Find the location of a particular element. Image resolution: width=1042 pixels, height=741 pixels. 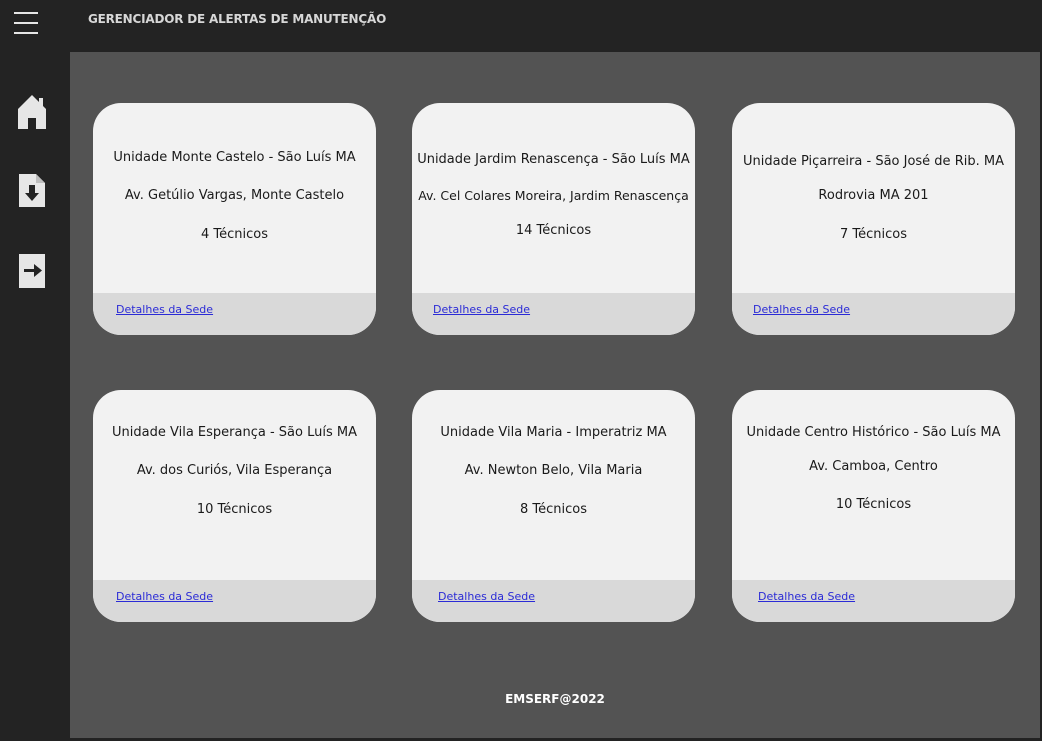

unit-address: Av. dos Curiós, Vila Esperança is located at coordinates (234, 470).